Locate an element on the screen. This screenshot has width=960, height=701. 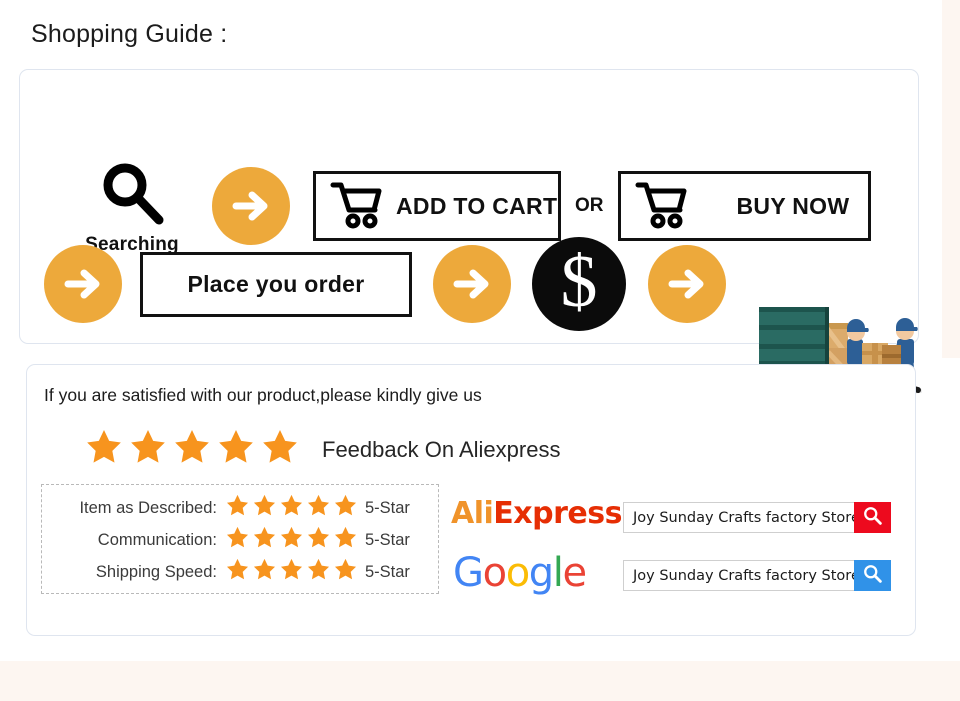
google-logo: Google is located at coordinates (520, 573).